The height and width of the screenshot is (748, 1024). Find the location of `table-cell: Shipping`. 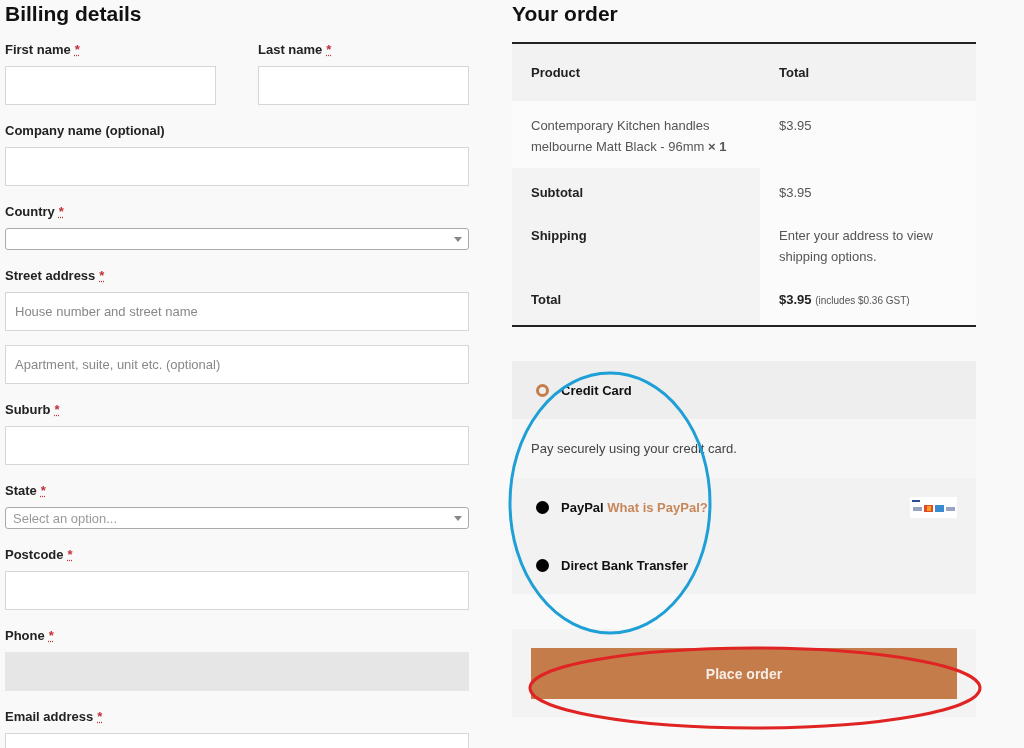

table-cell: Shipping is located at coordinates (636, 243).